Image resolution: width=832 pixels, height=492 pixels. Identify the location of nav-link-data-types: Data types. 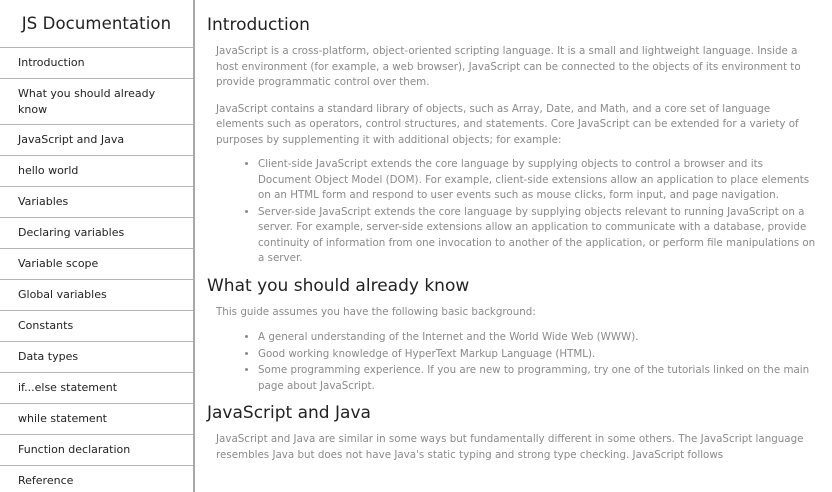
(96, 357).